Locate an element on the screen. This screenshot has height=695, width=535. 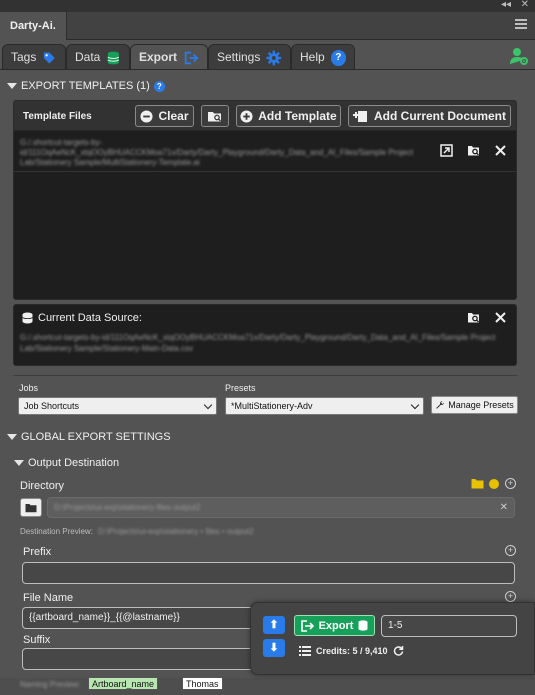
export-label: Export is located at coordinates (336, 625).